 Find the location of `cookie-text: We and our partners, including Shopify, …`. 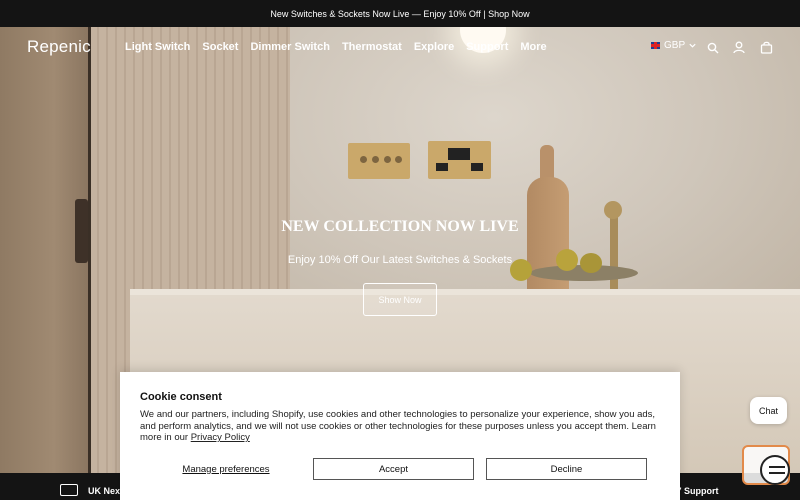

cookie-text: We and our partners, including Shopify, … is located at coordinates (400, 426).